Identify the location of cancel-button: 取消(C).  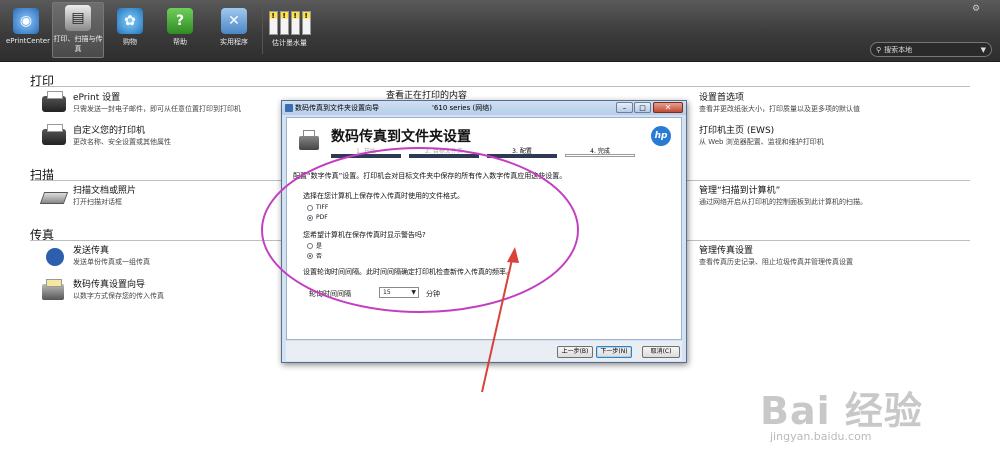
(661, 352).